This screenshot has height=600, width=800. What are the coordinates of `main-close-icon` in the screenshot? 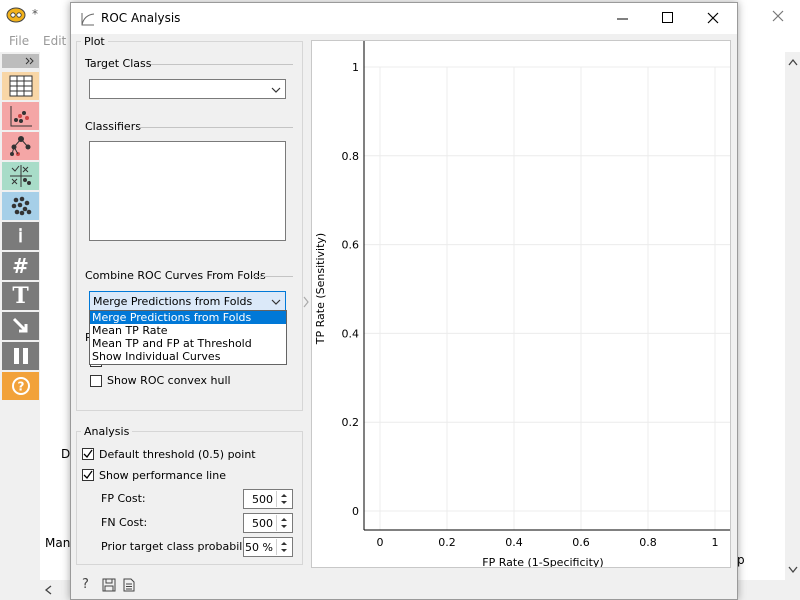 It's located at (778, 16).